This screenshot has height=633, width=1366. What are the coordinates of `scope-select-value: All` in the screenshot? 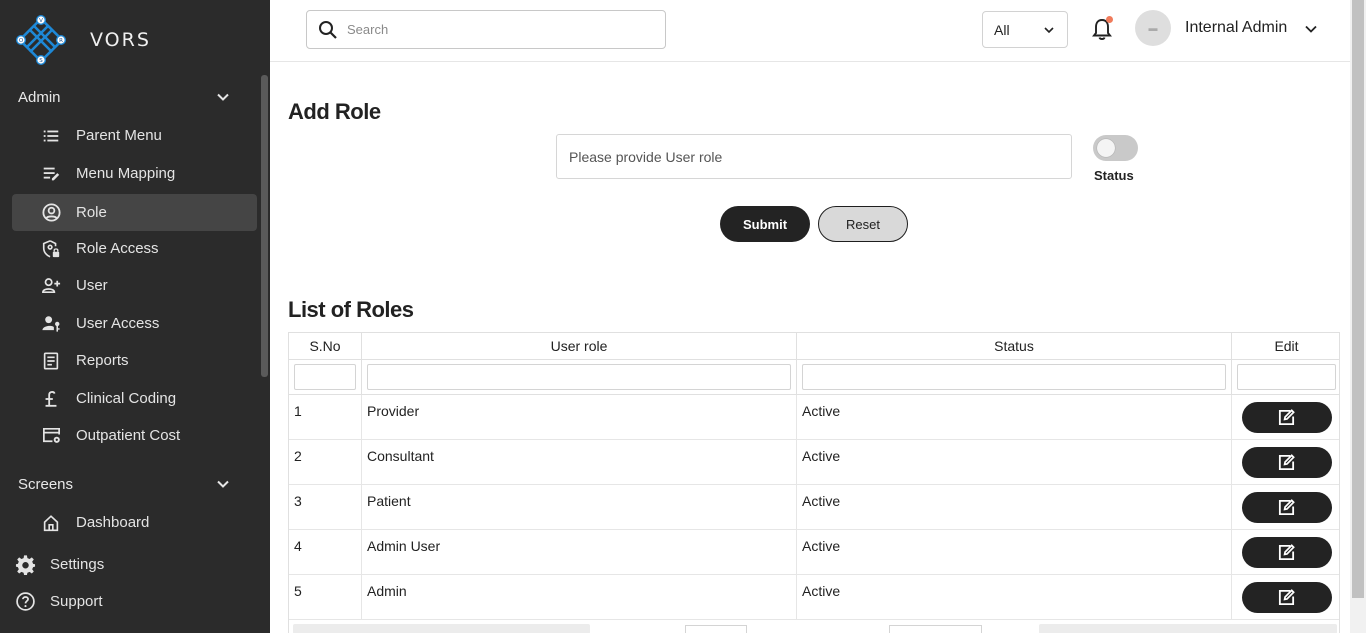 It's located at (1002, 29).